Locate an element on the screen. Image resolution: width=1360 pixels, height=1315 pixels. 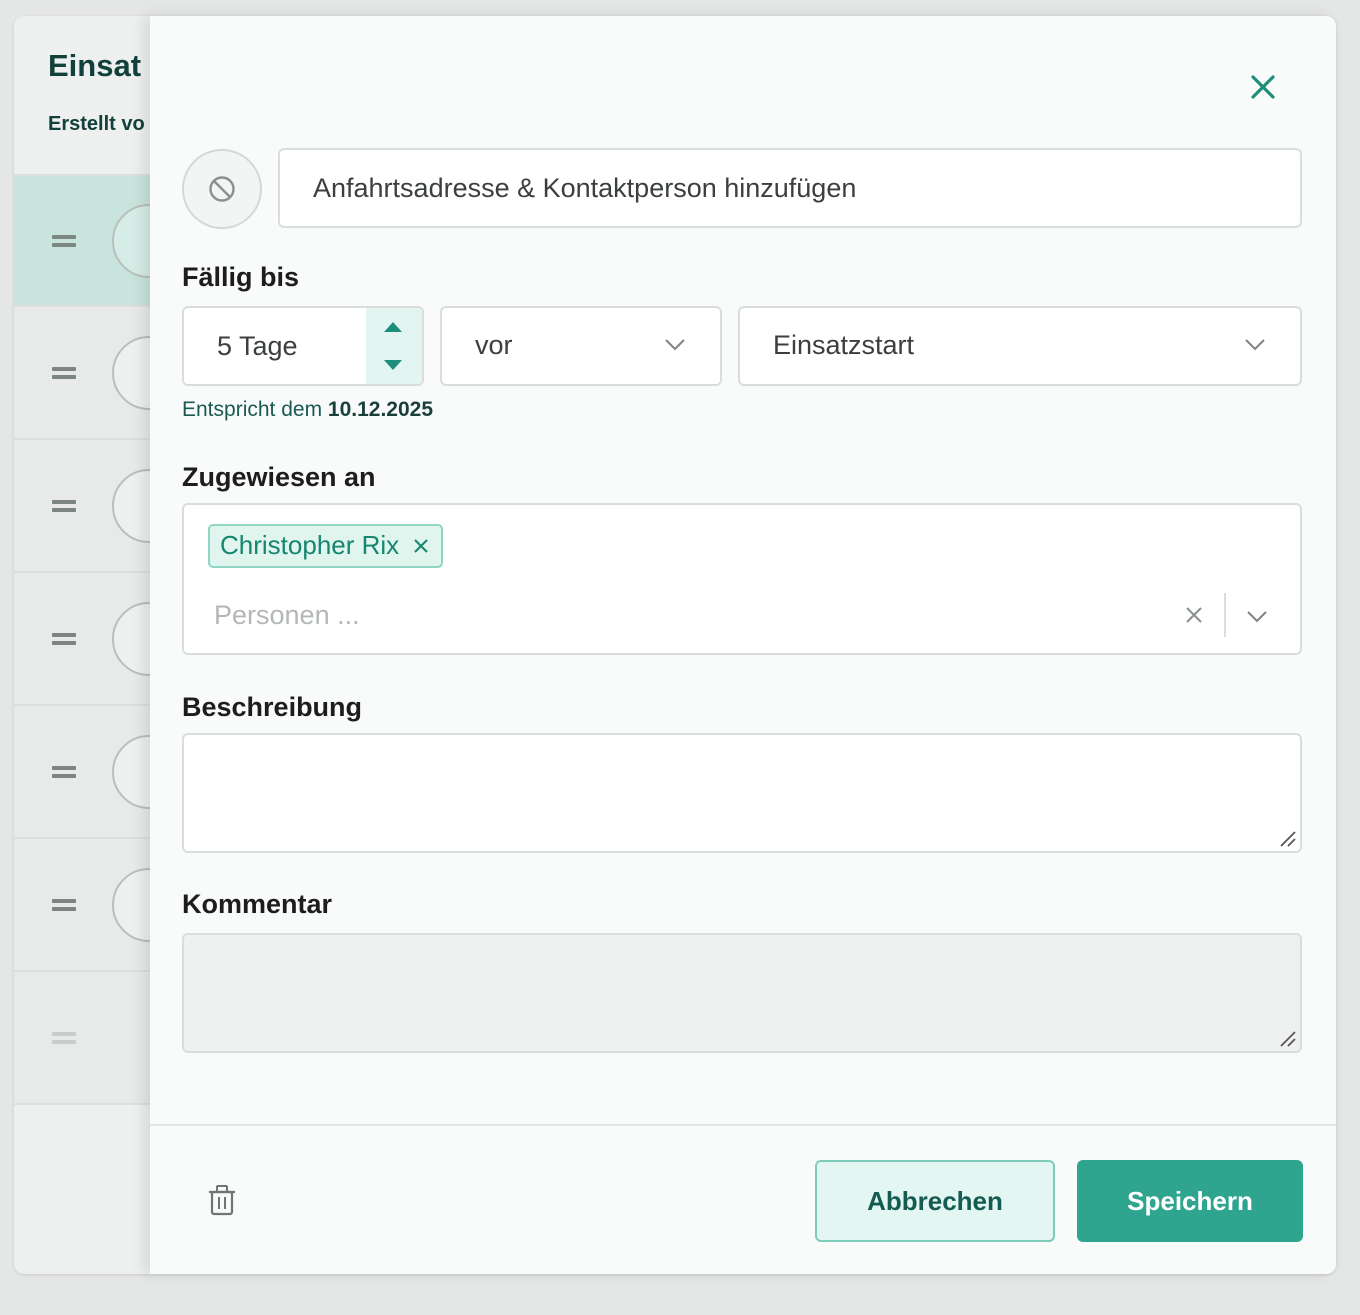
task-title-input is located at coordinates (790, 188).